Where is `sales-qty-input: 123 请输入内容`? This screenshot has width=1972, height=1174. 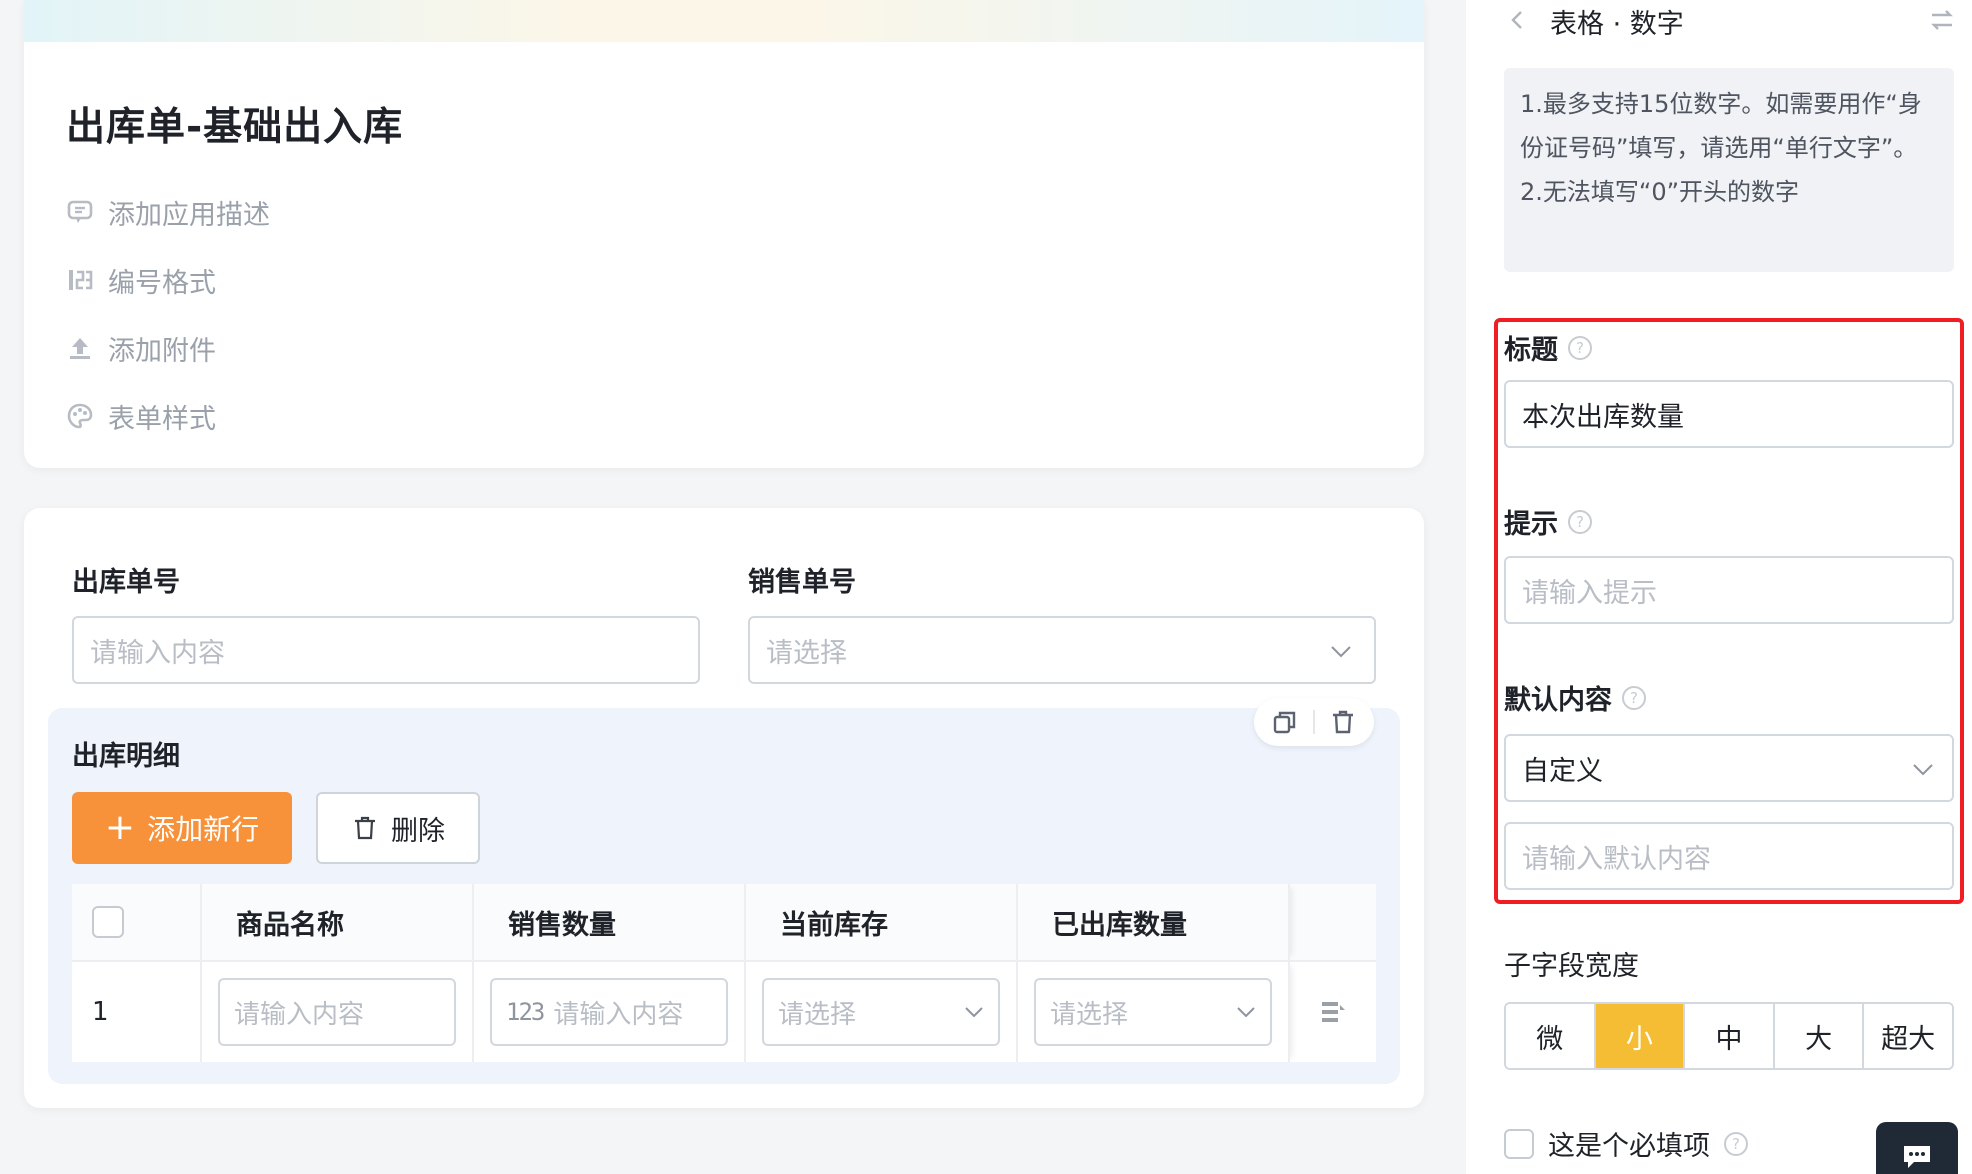
sales-qty-input: 123 请输入内容 is located at coordinates (609, 1012).